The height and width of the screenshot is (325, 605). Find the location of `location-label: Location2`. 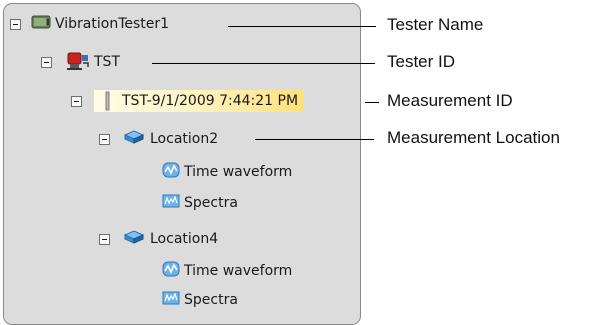

location-label: Location2 is located at coordinates (184, 139).